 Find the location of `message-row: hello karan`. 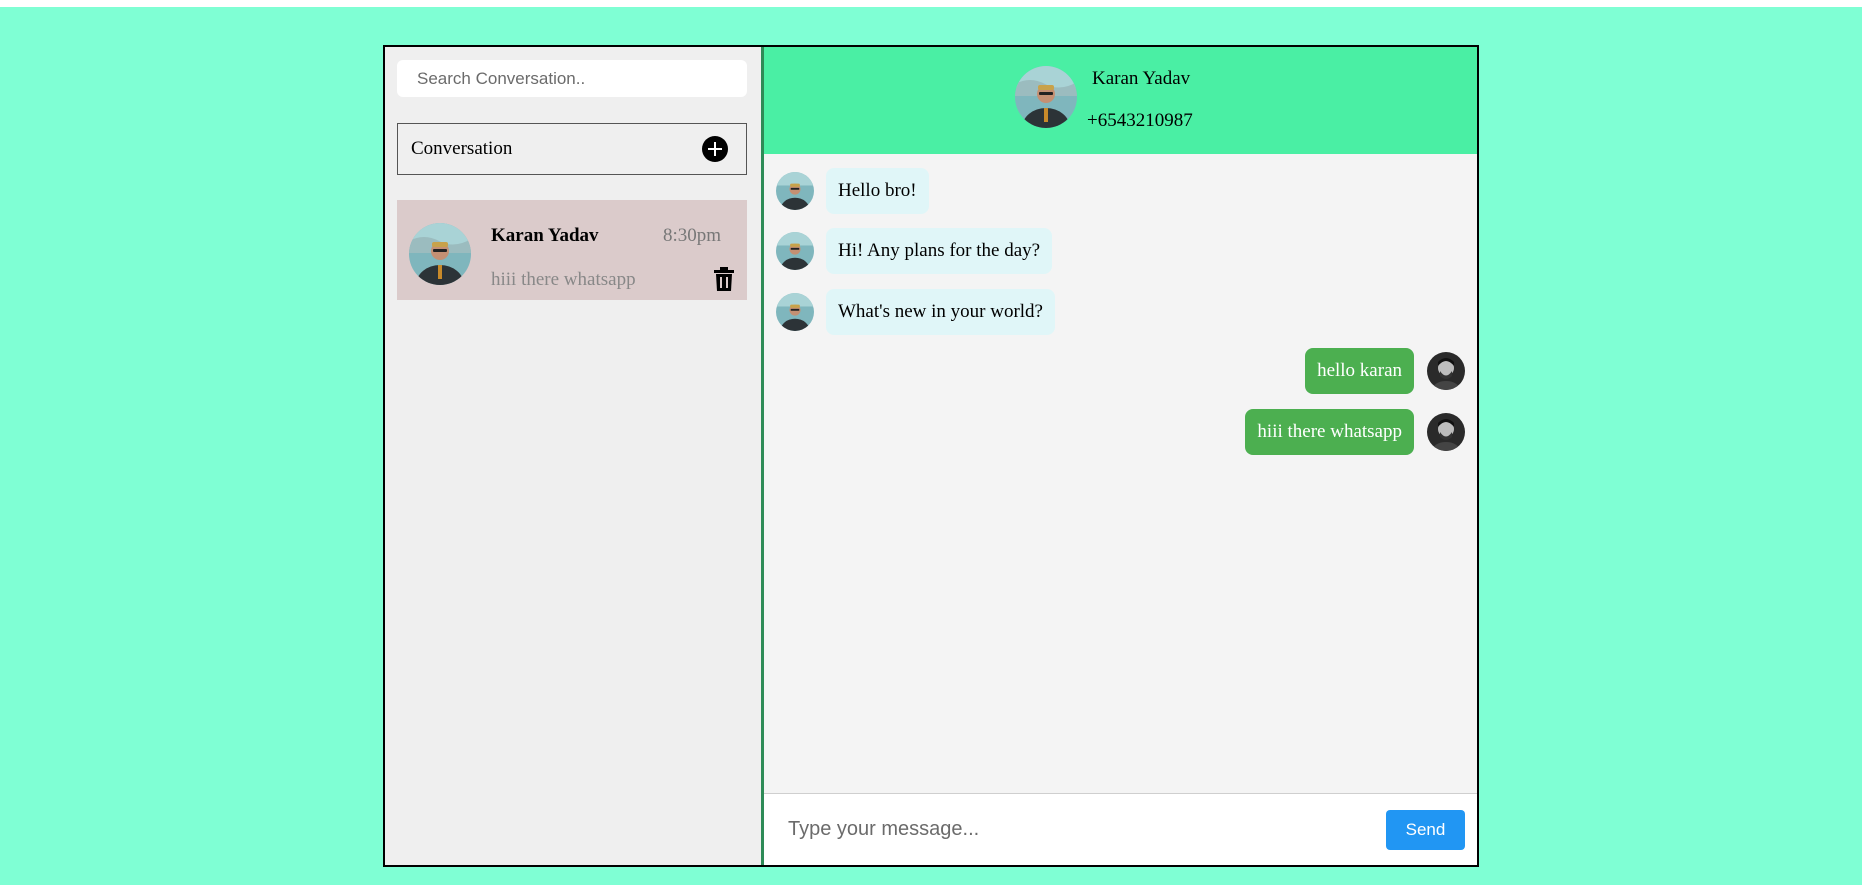

message-row: hello karan is located at coordinates (1385, 371).